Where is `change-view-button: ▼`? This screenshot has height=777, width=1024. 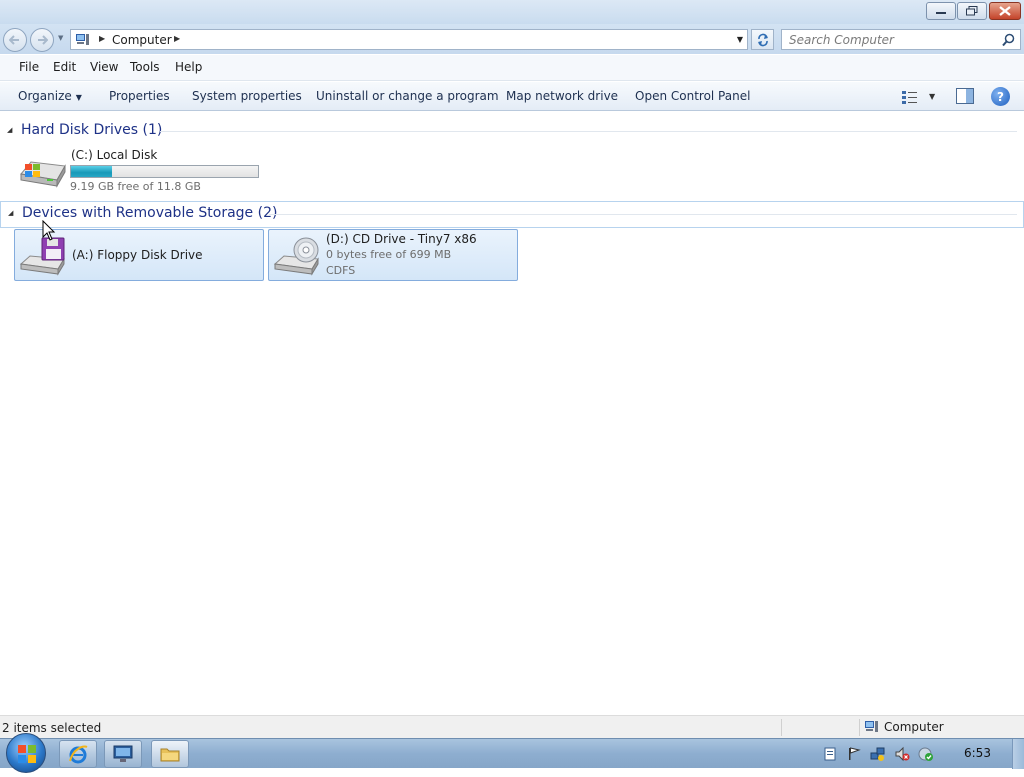
change-view-button: ▼ is located at coordinates (920, 96).